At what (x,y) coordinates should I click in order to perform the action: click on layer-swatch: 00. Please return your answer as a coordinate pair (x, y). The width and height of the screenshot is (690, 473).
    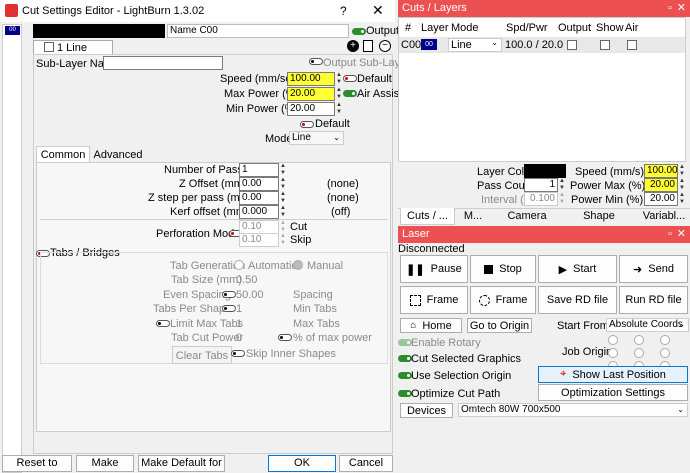
    Looking at the image, I should click on (12, 30).